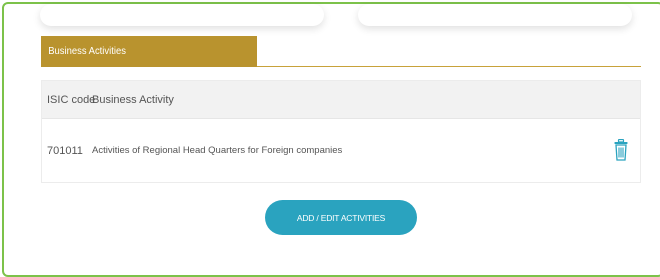  What do you see at coordinates (149, 51) in the screenshot?
I see `section-title: Business Activities` at bounding box center [149, 51].